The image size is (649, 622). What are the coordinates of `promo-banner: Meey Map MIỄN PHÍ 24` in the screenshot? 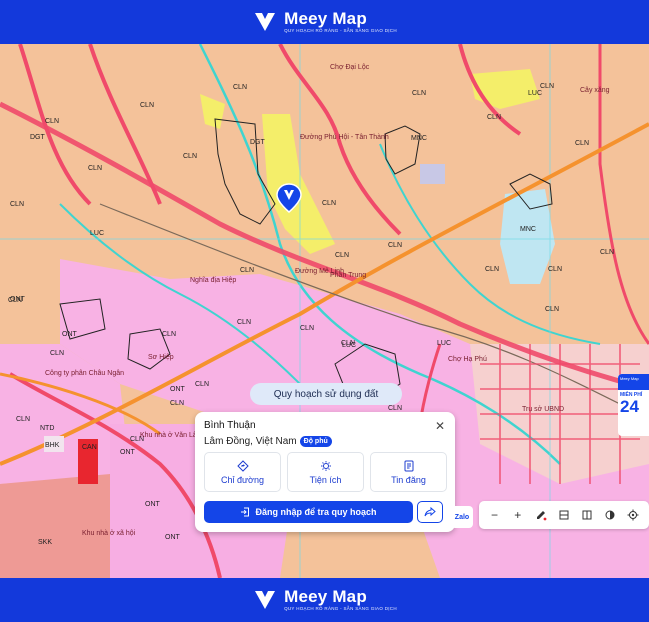 It's located at (633, 405).